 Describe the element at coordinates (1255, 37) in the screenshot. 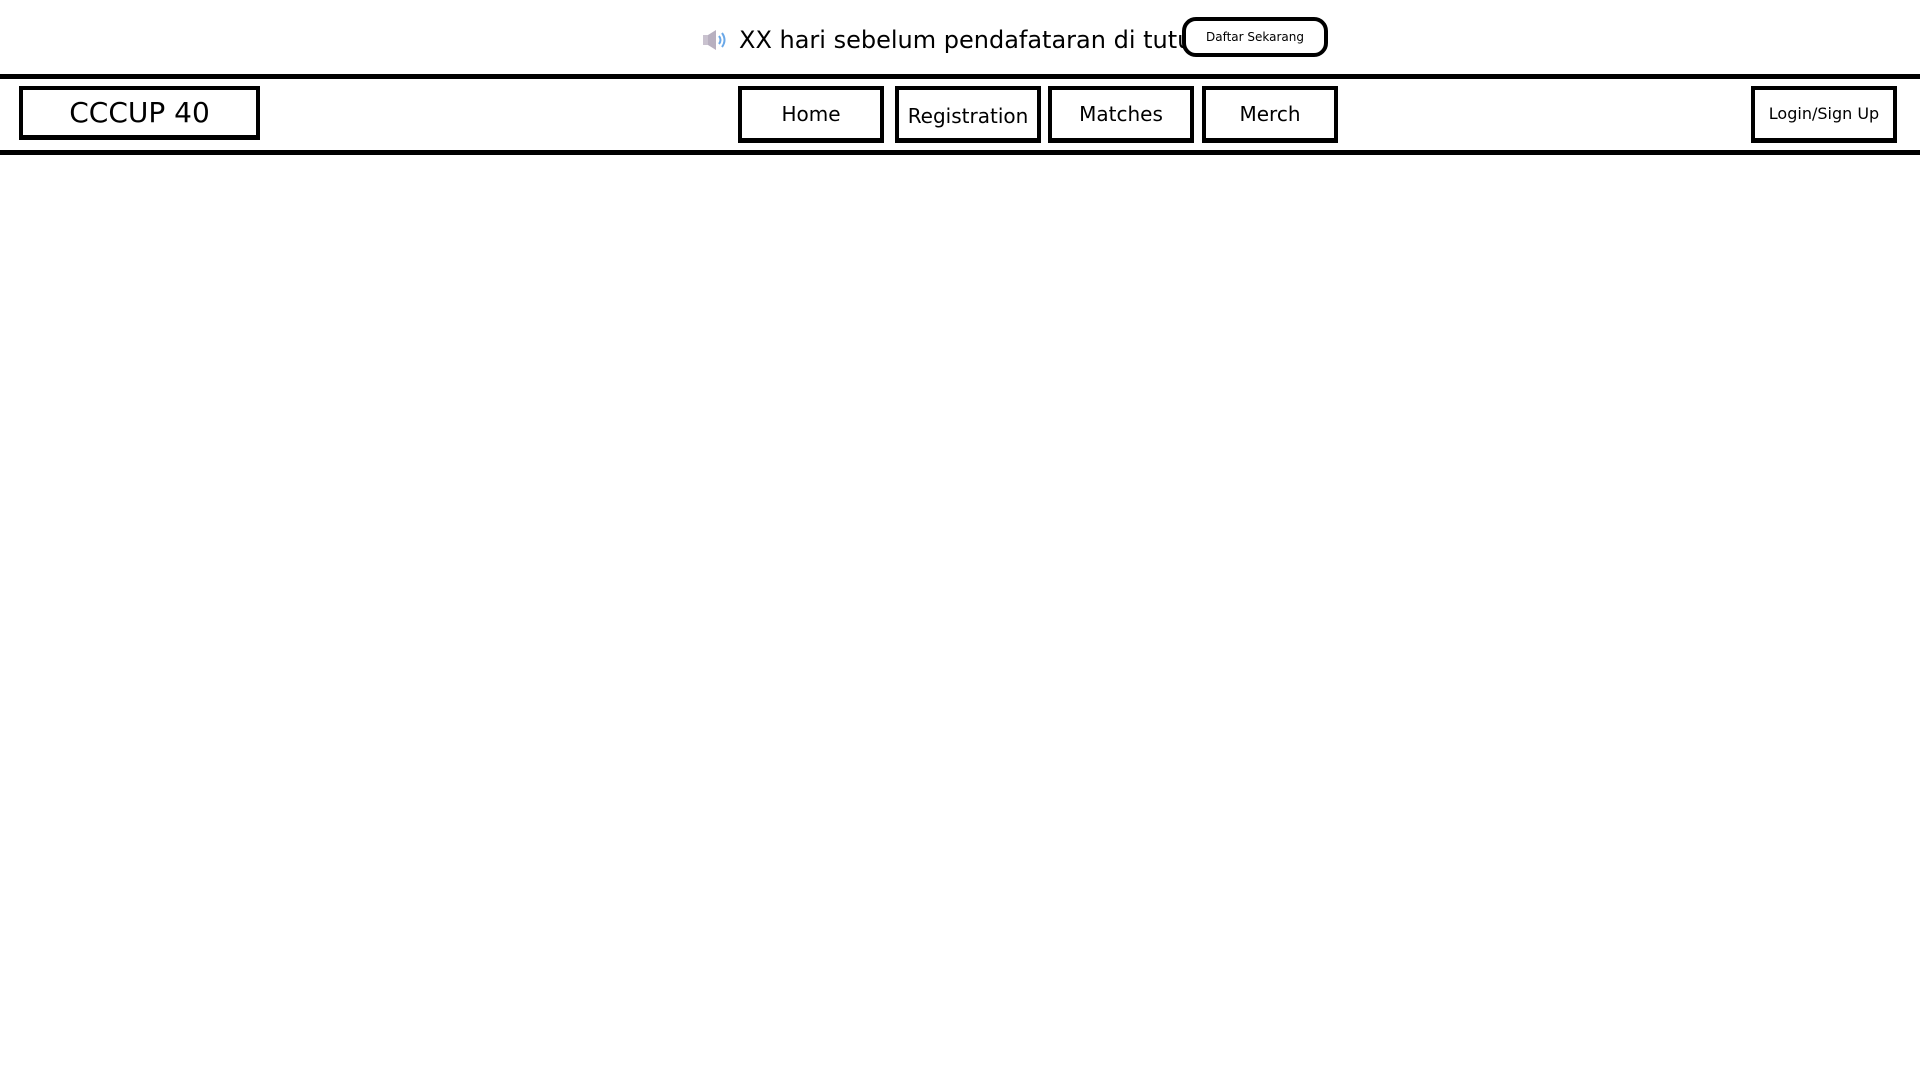

I see `register-now-button: Daftar Sekarang` at that location.